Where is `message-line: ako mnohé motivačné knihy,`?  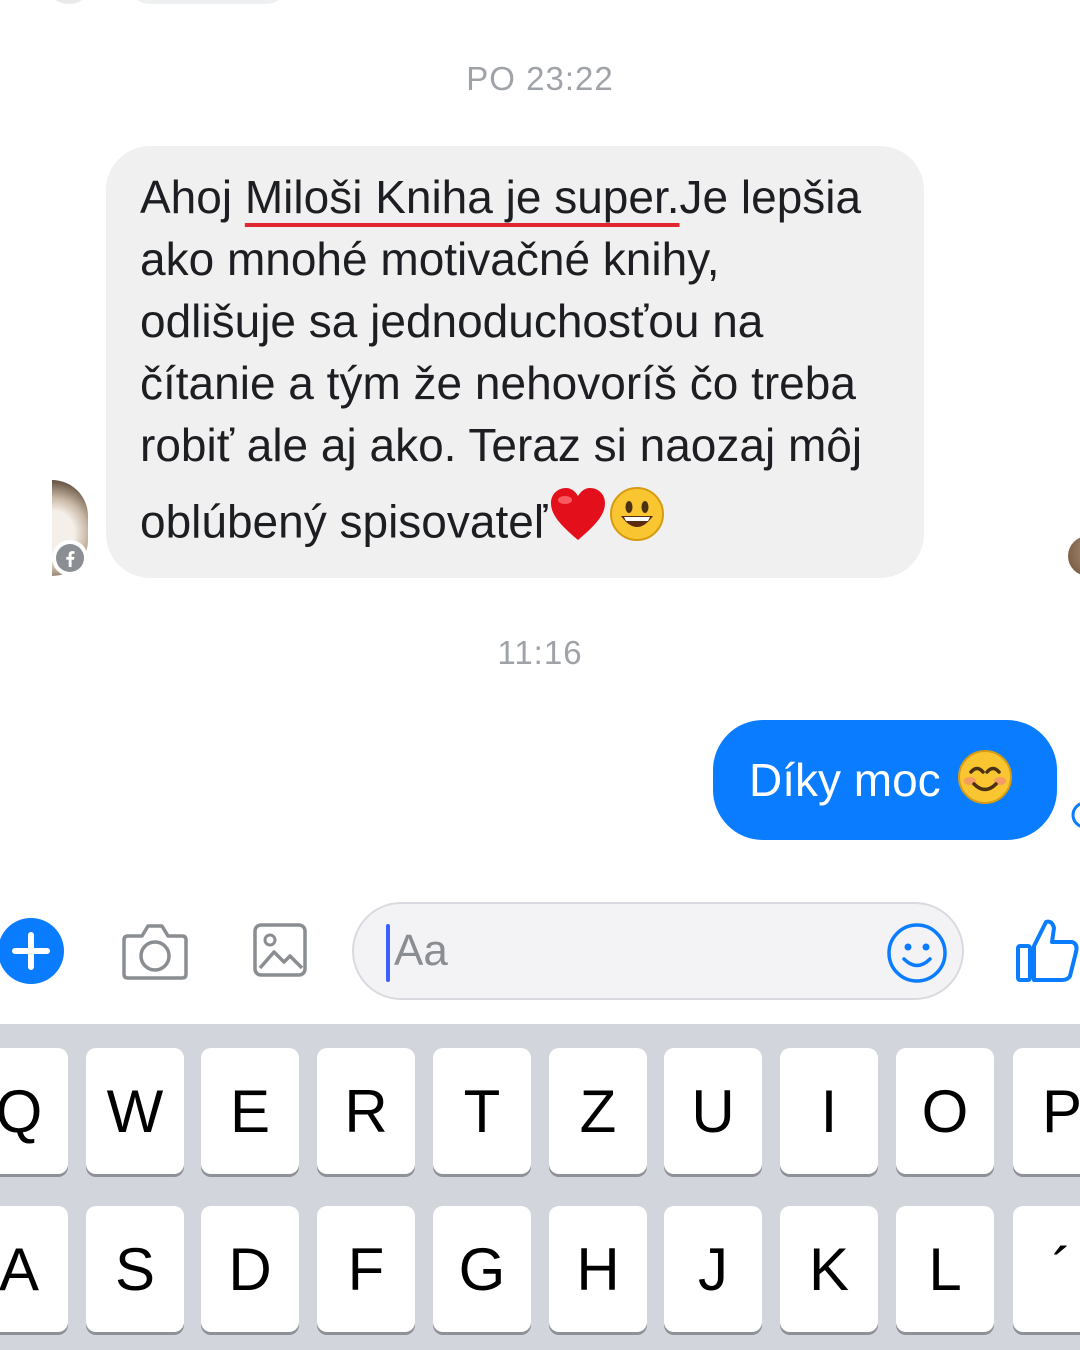 message-line: ako mnohé motivačné knihy, is located at coordinates (430, 259).